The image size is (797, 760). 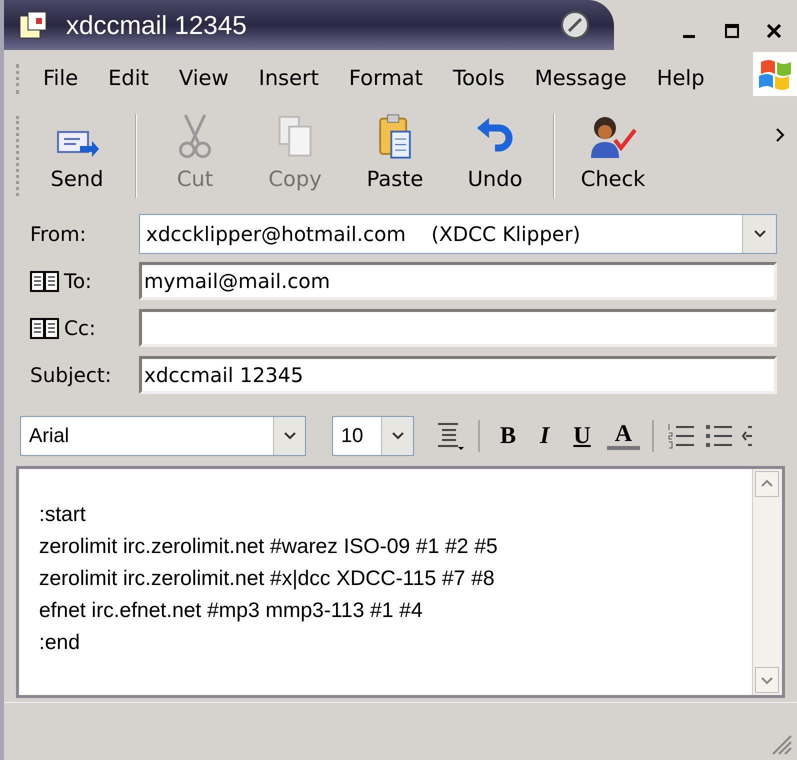 I want to click on italic-button: I, so click(x=545, y=436).